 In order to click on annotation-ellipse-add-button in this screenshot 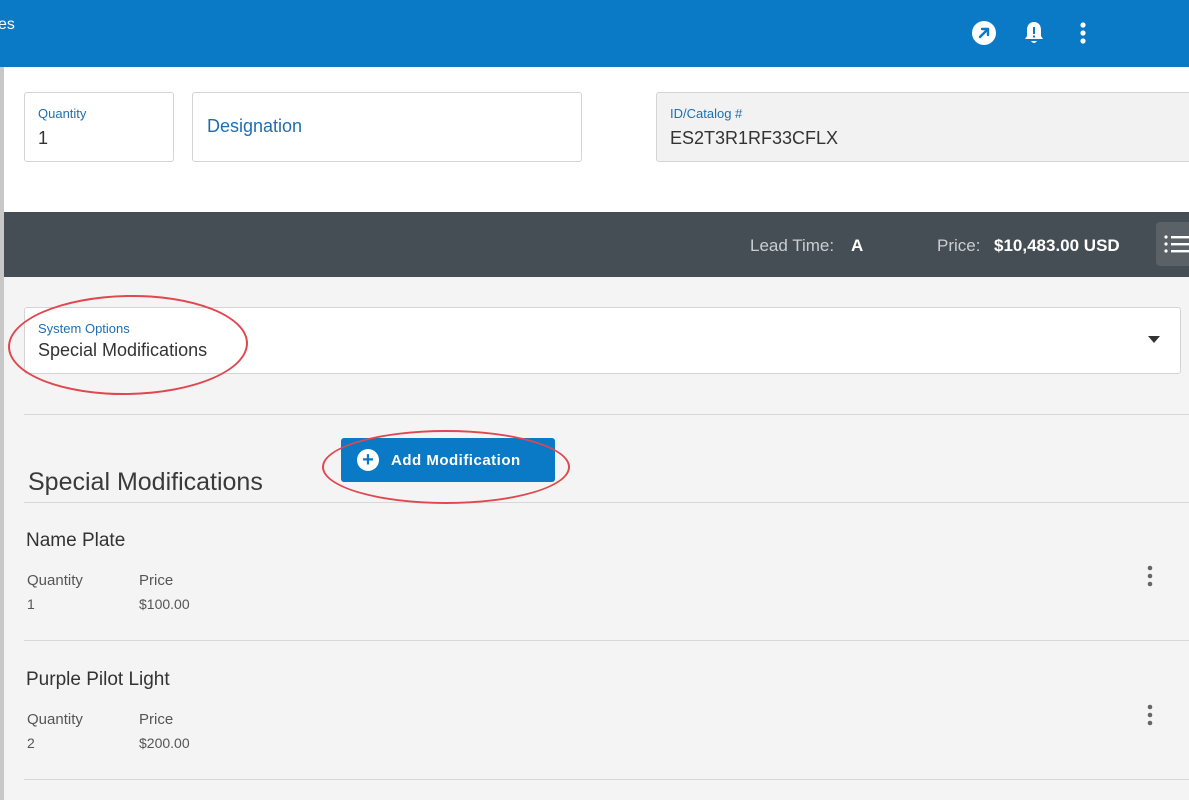, I will do `click(446, 467)`.